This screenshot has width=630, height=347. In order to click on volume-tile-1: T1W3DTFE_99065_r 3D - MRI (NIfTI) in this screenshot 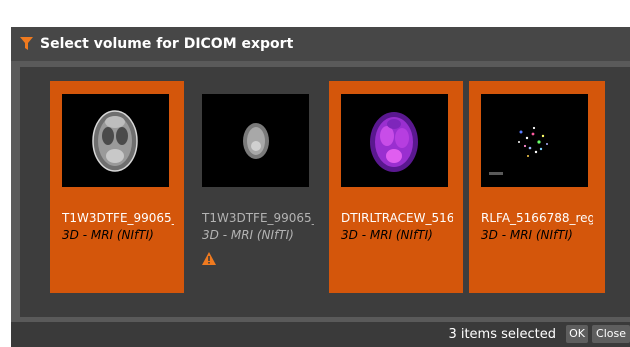, I will do `click(117, 187)`.